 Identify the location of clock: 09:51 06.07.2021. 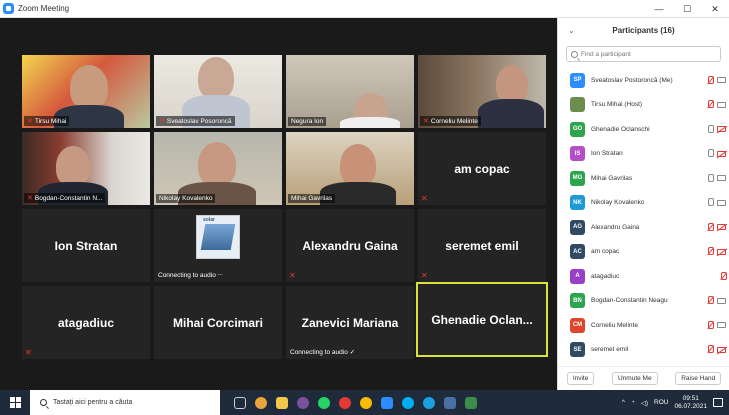
(690, 403).